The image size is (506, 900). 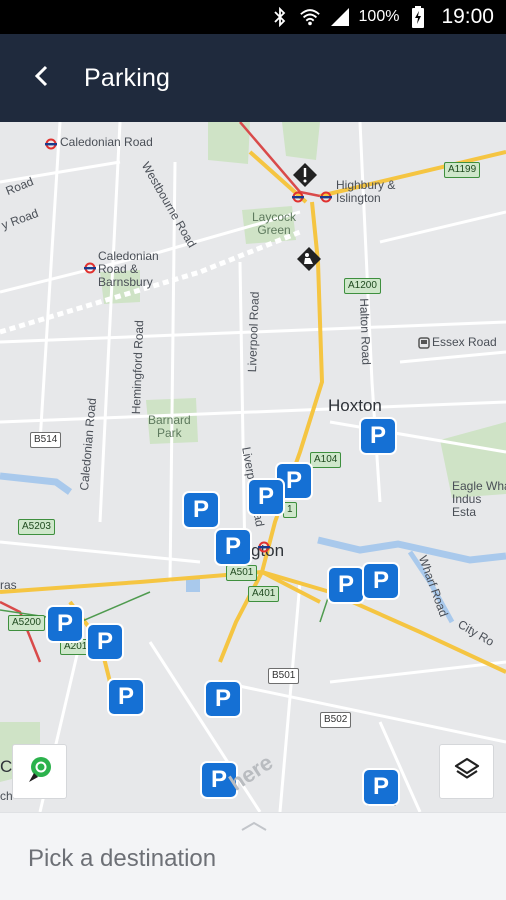 What do you see at coordinates (309, 259) in the screenshot?
I see `roadworks-icon` at bounding box center [309, 259].